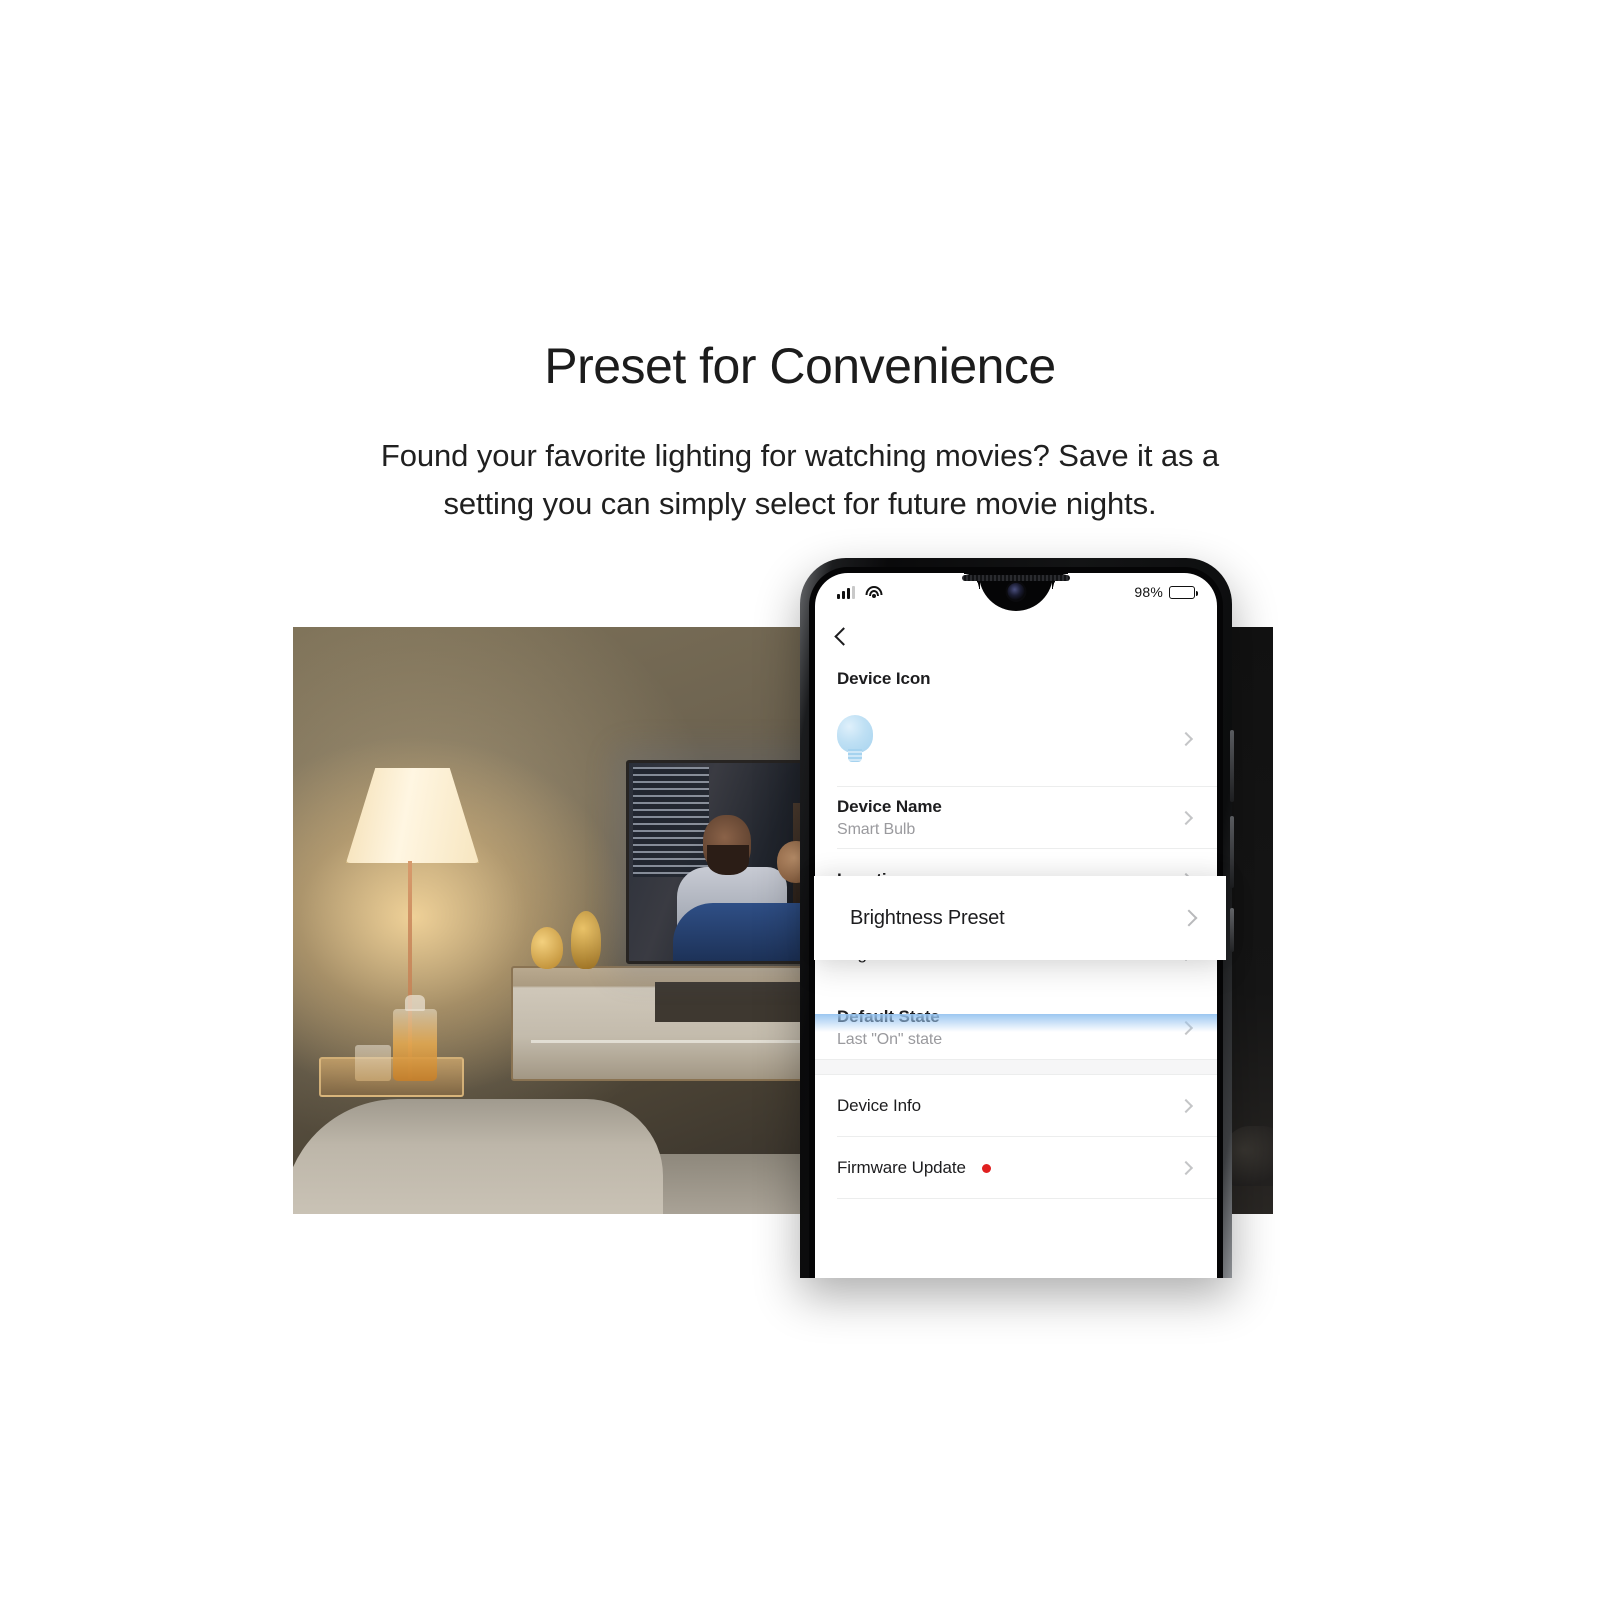  What do you see at coordinates (927, 917) in the screenshot?
I see `highlighted-card-label: Brightness Preset` at bounding box center [927, 917].